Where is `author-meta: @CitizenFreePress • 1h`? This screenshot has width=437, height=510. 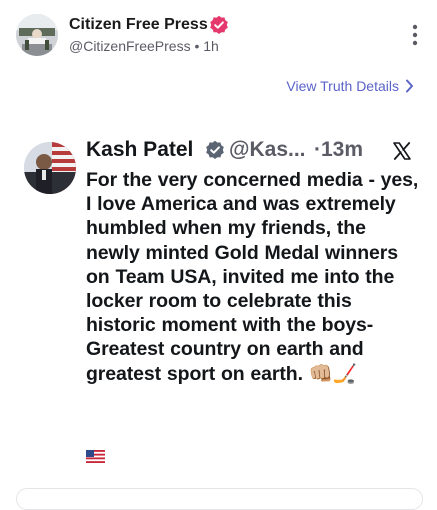
author-meta: @CitizenFreePress • 1h is located at coordinates (144, 46).